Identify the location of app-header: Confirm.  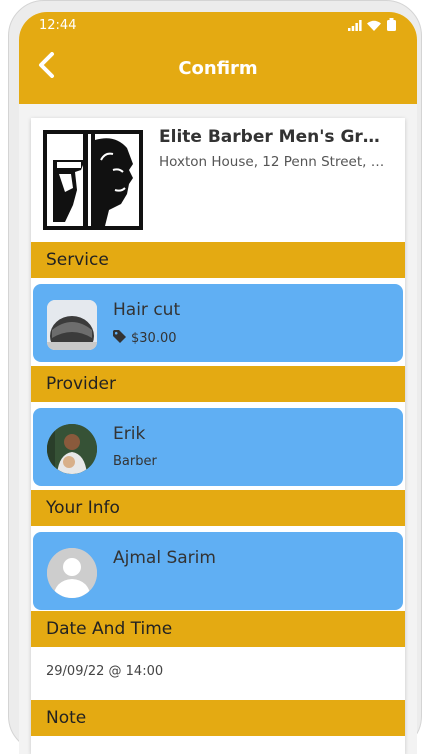
(218, 72).